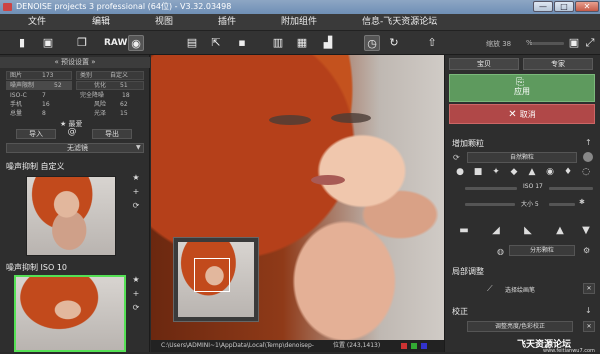 This screenshot has width=600, height=354. Describe the element at coordinates (588, 142) in the screenshot. I see `collapse-arrow-icon: ↑` at that location.